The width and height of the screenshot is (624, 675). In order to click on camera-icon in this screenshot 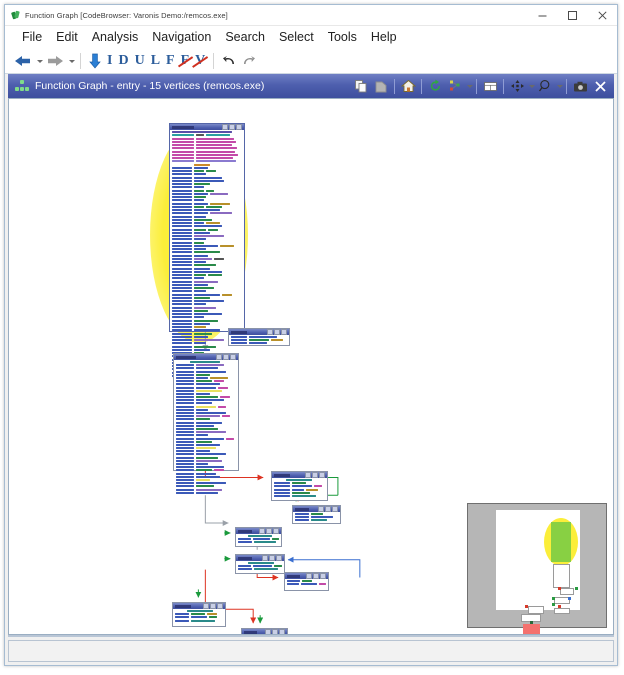, I will do `click(580, 86)`.